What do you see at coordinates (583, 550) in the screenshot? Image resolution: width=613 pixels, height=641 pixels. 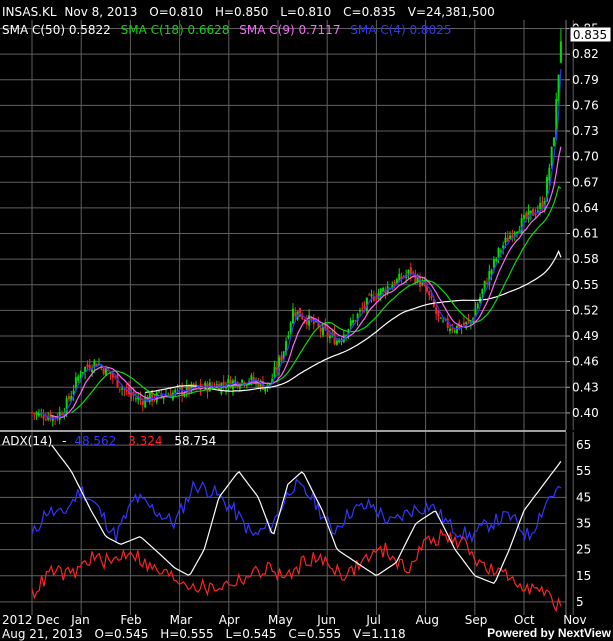 I see `adx-ytick-label: 25` at bounding box center [583, 550].